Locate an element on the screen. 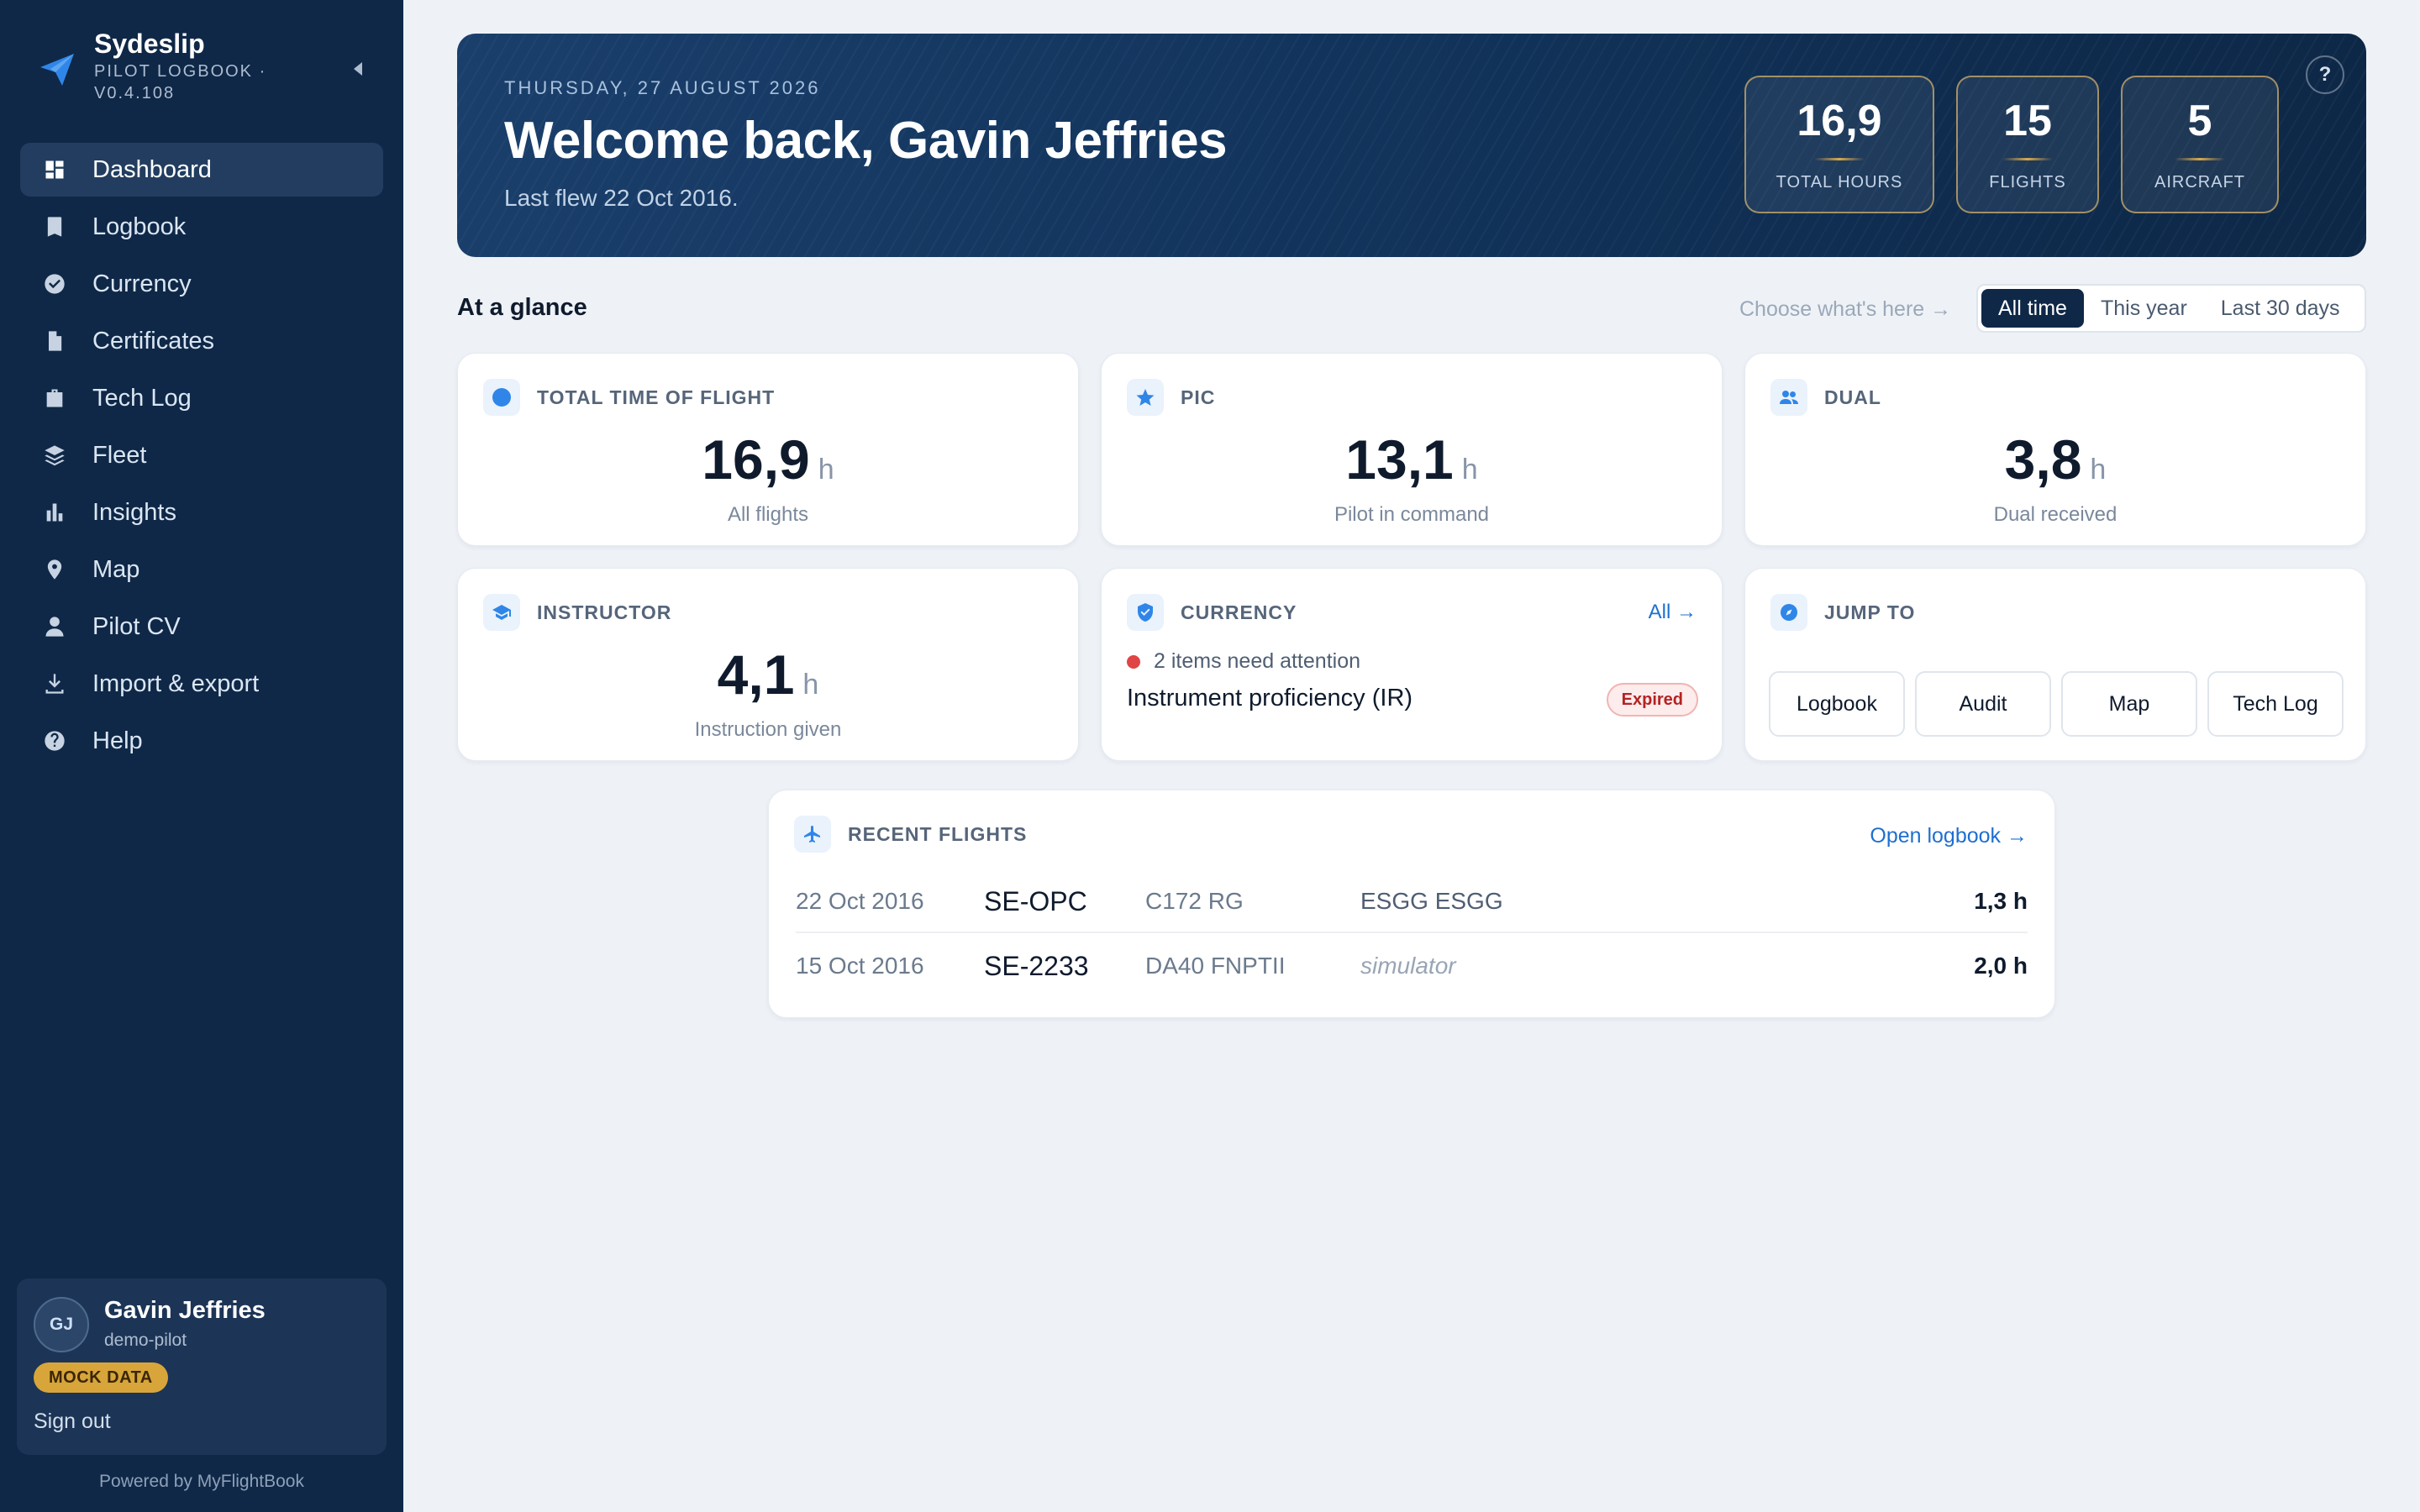 This screenshot has width=2420, height=1512. hero-title: Welcome back, Gavin Jeffries is located at coordinates (866, 141).